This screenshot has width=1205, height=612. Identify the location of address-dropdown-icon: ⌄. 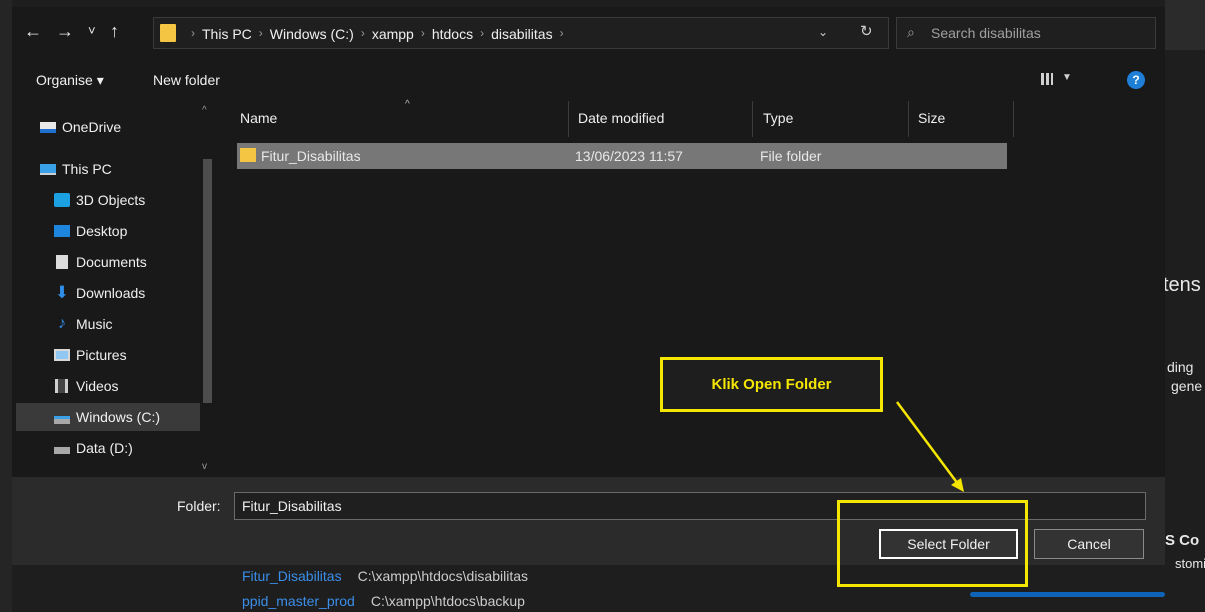
(823, 32).